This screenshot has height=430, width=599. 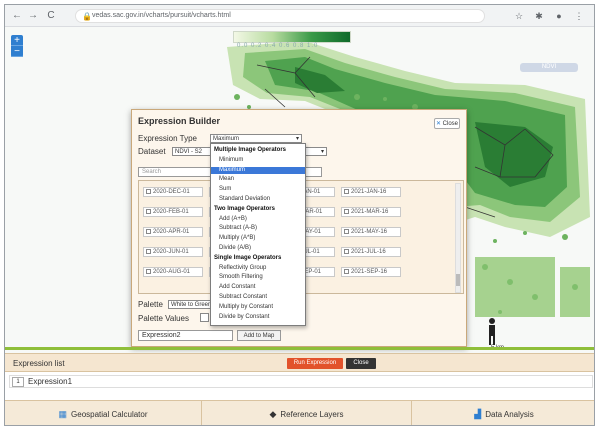 What do you see at coordinates (258, 297) in the screenshot?
I see `menu-item: Subtract Constant` at bounding box center [258, 297].